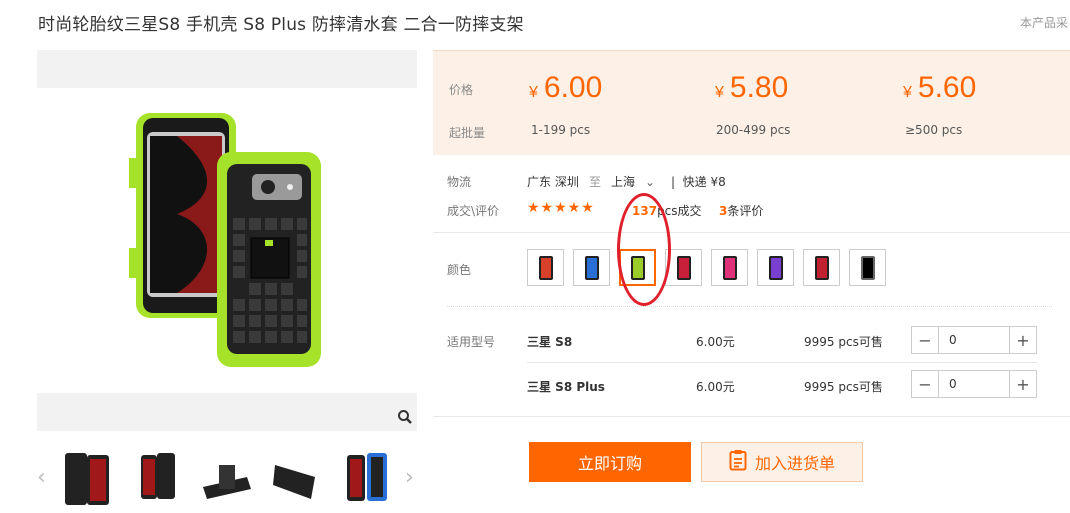 The height and width of the screenshot is (513, 1070). What do you see at coordinates (459, 270) in the screenshot?
I see `color-label: 颜色` at bounding box center [459, 270].